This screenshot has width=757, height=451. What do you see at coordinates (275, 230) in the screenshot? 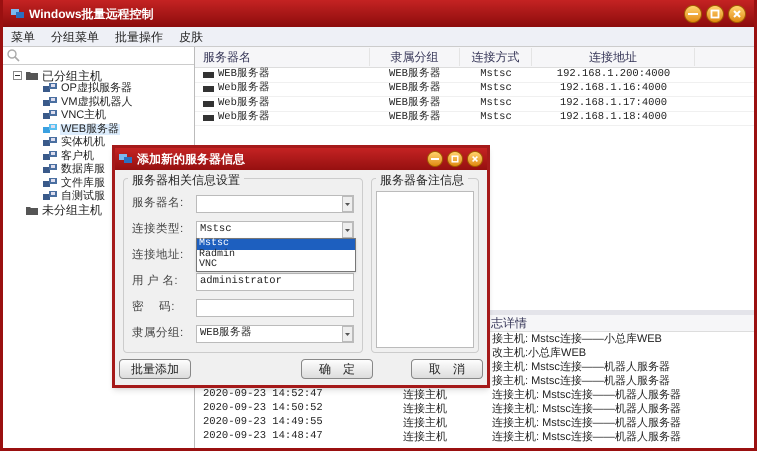
I see `dropdown: Mstsc` at bounding box center [275, 230].